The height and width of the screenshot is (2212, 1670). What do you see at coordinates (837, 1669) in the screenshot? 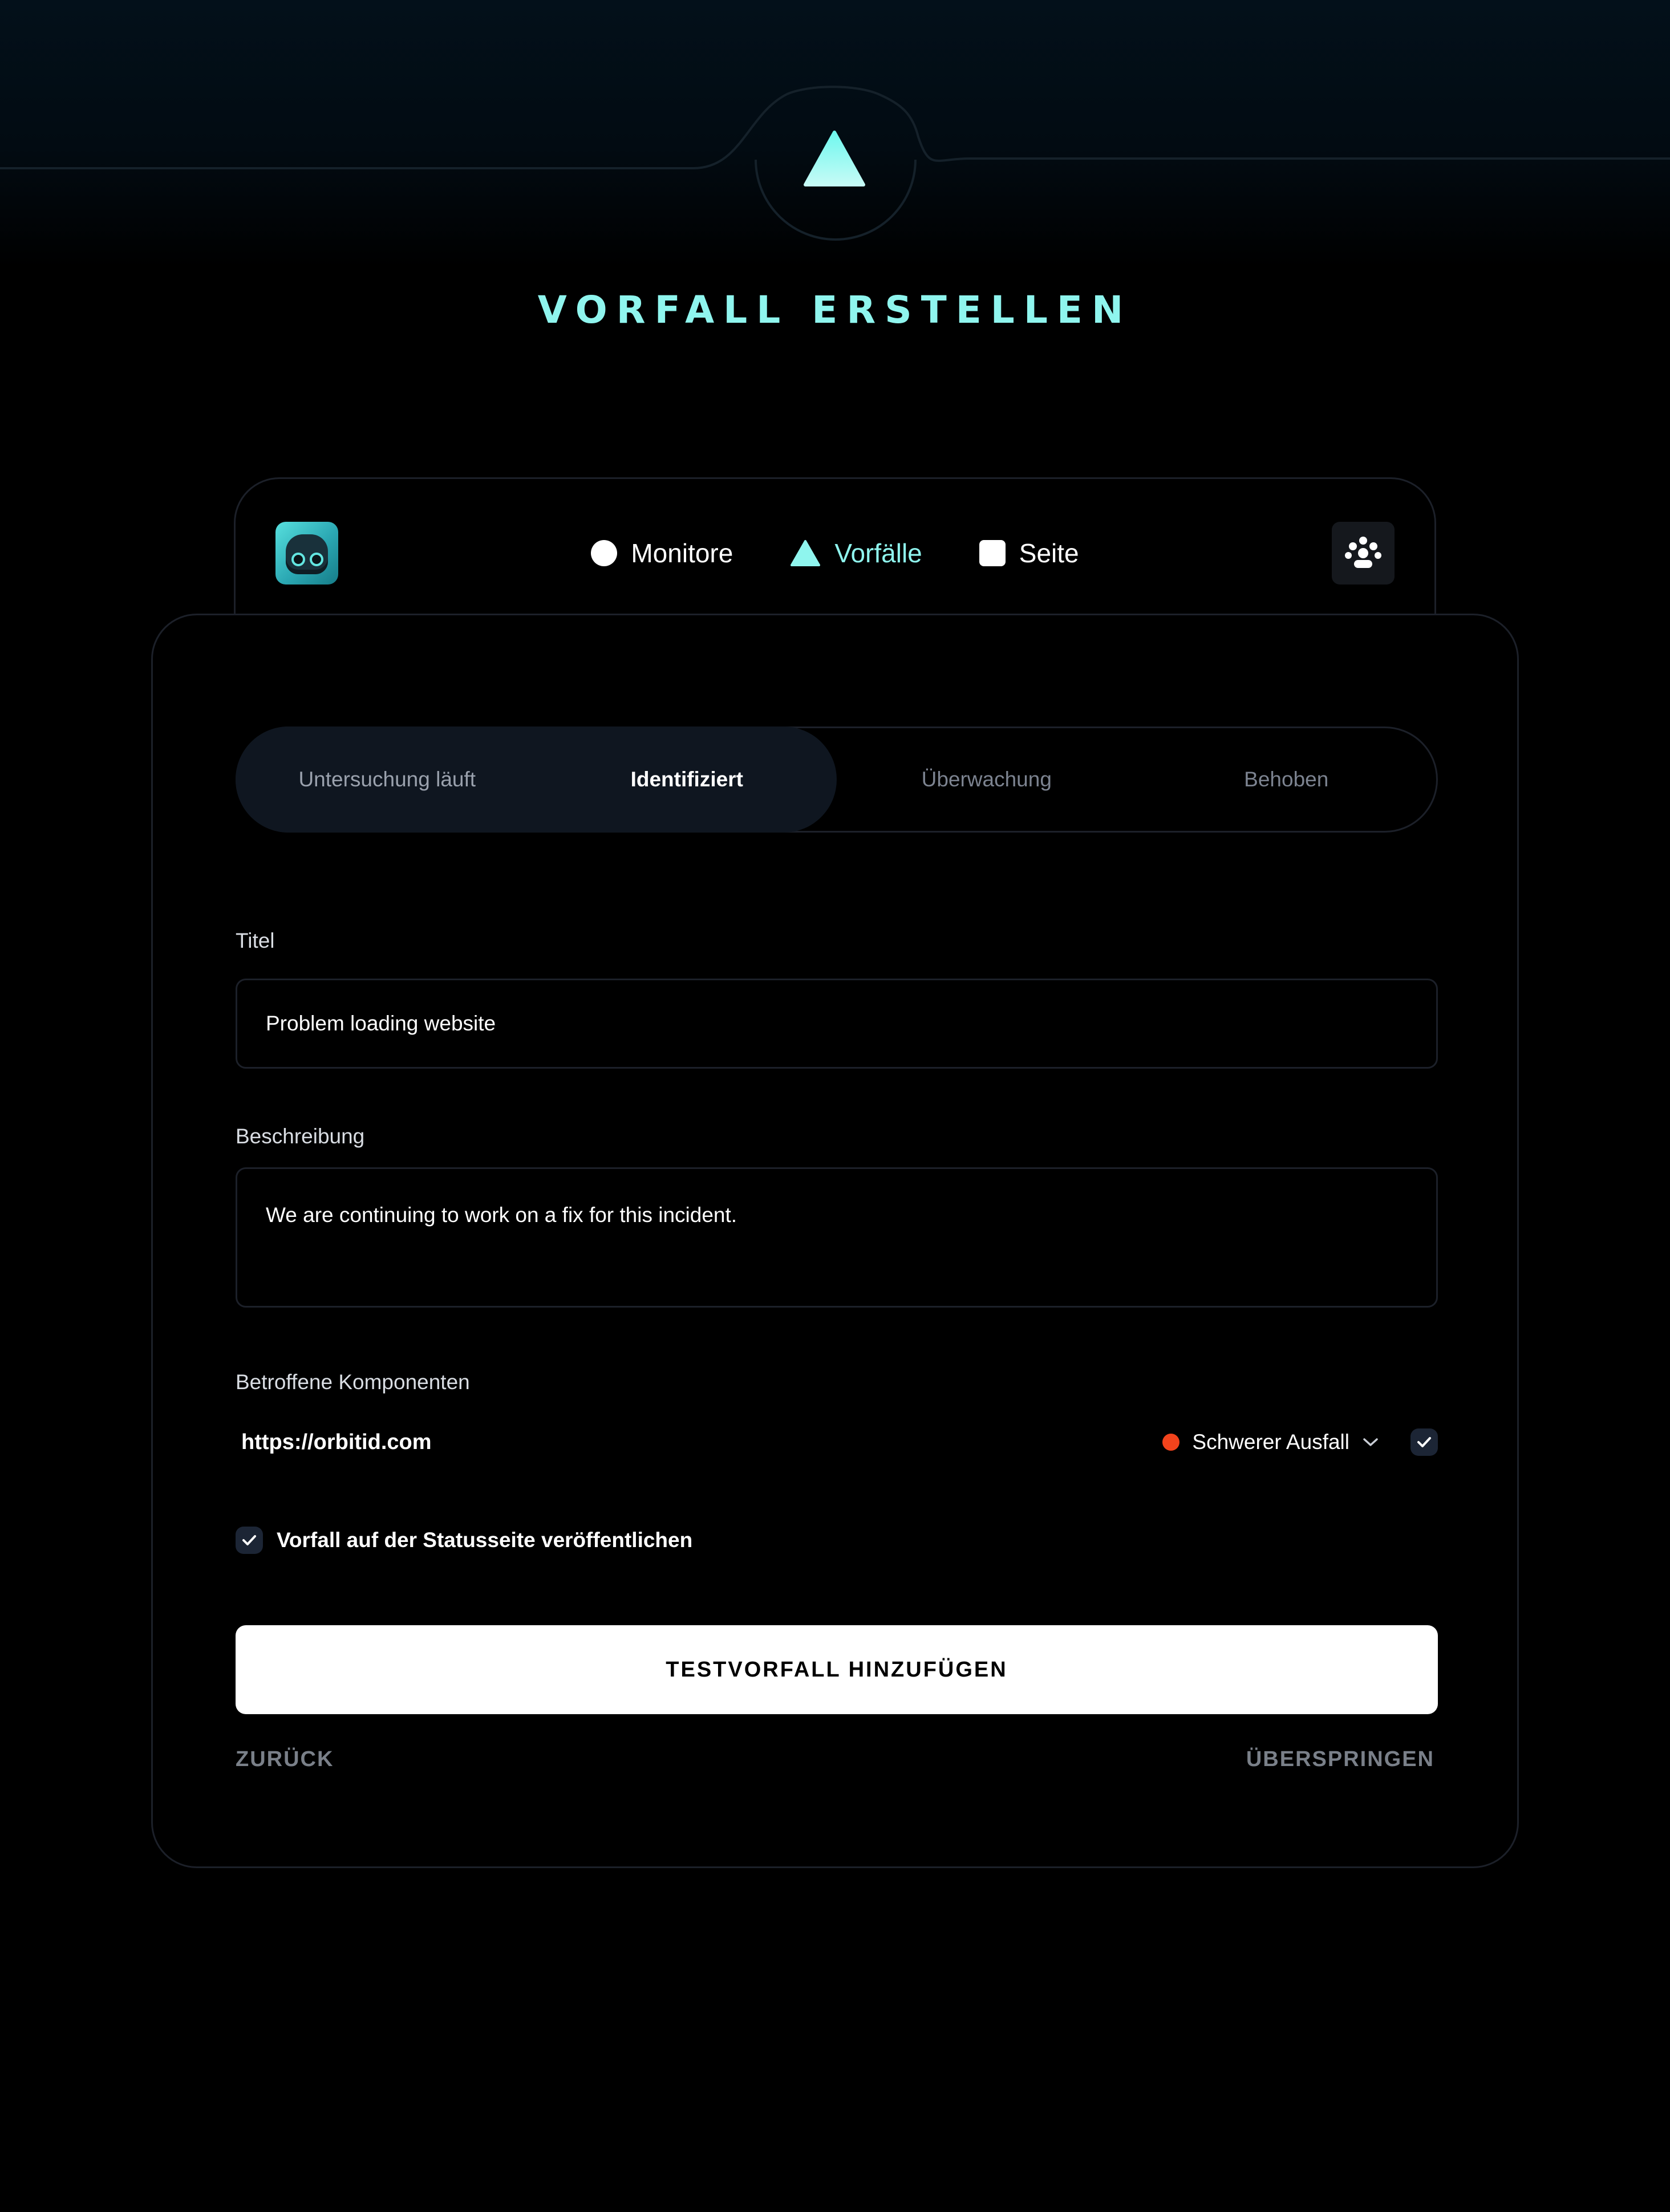
I see `add-test-incident-button: TESTVORFALL HINZUFÜGEN` at bounding box center [837, 1669].